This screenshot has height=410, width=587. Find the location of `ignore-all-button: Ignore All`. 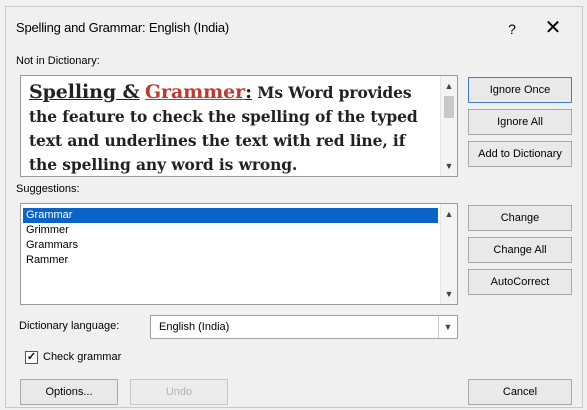

ignore-all-button: Ignore All is located at coordinates (520, 122).